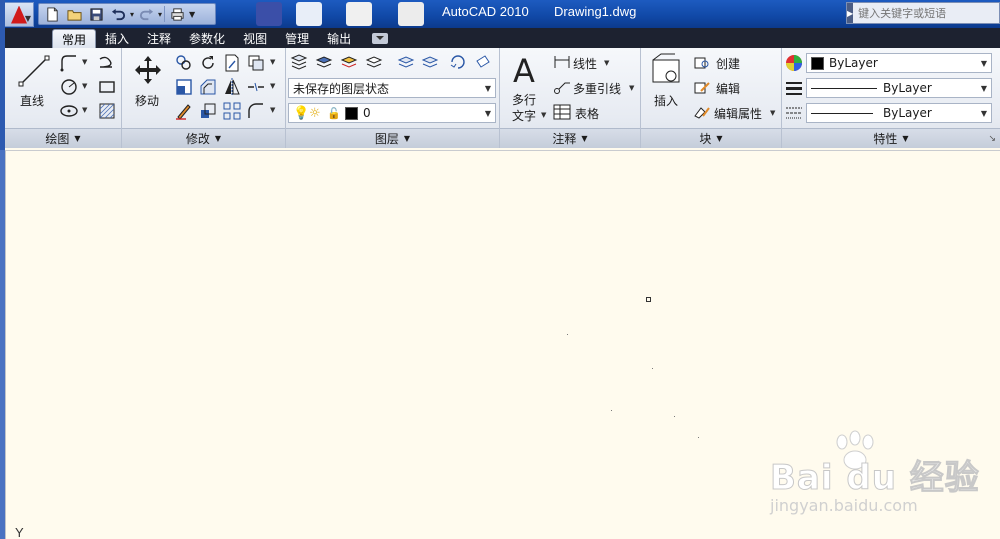  I want to click on layer-walk-icon, so click(458, 62).